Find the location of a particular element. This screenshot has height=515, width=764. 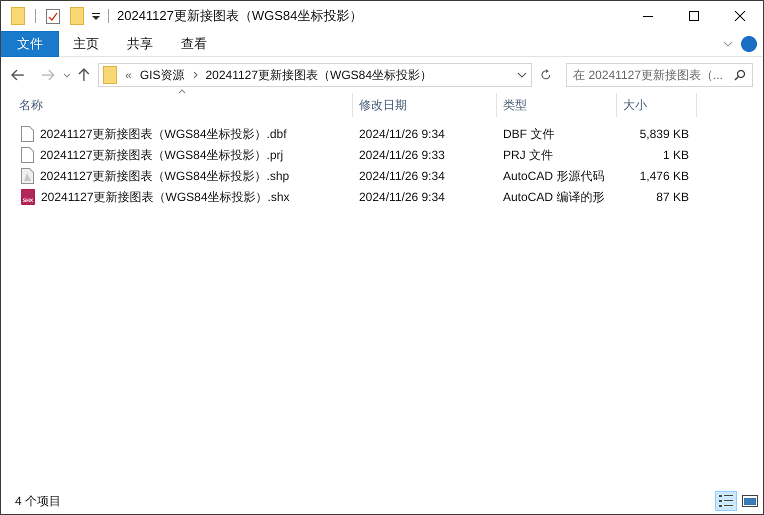

details-view-button is located at coordinates (726, 501).